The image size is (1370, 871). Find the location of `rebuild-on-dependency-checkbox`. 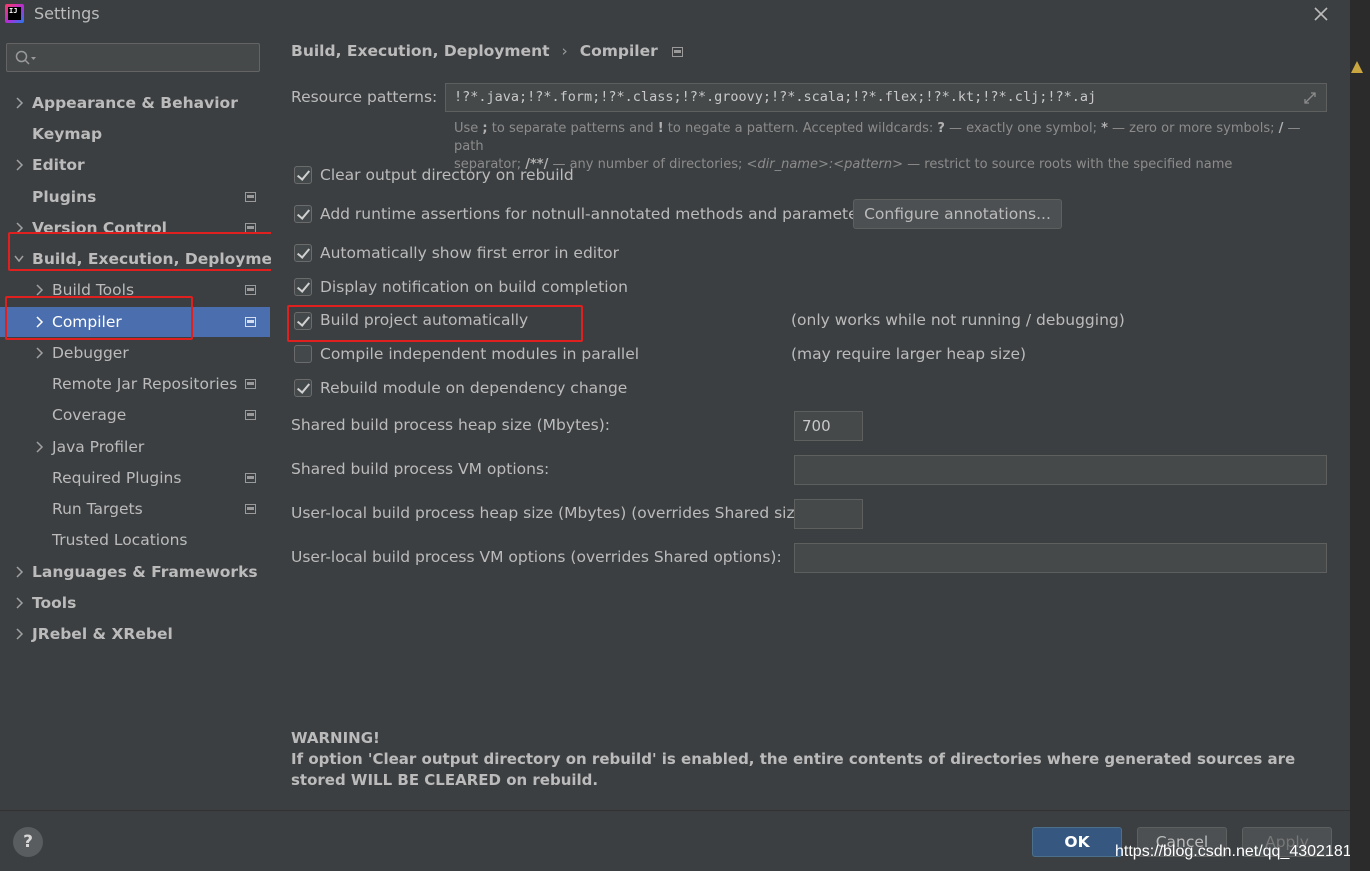

rebuild-on-dependency-checkbox is located at coordinates (303, 388).